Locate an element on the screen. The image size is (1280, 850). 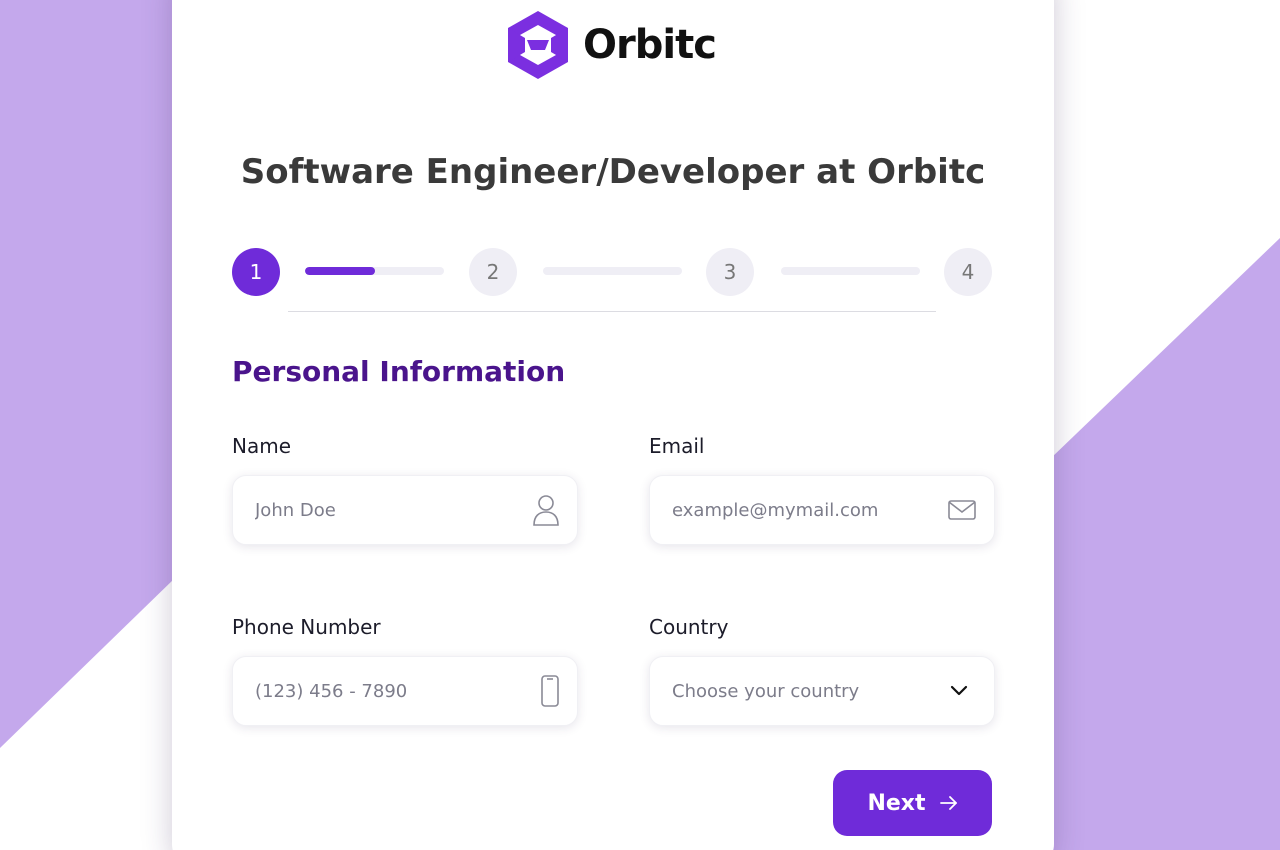
step-number: 2 is located at coordinates (493, 272).